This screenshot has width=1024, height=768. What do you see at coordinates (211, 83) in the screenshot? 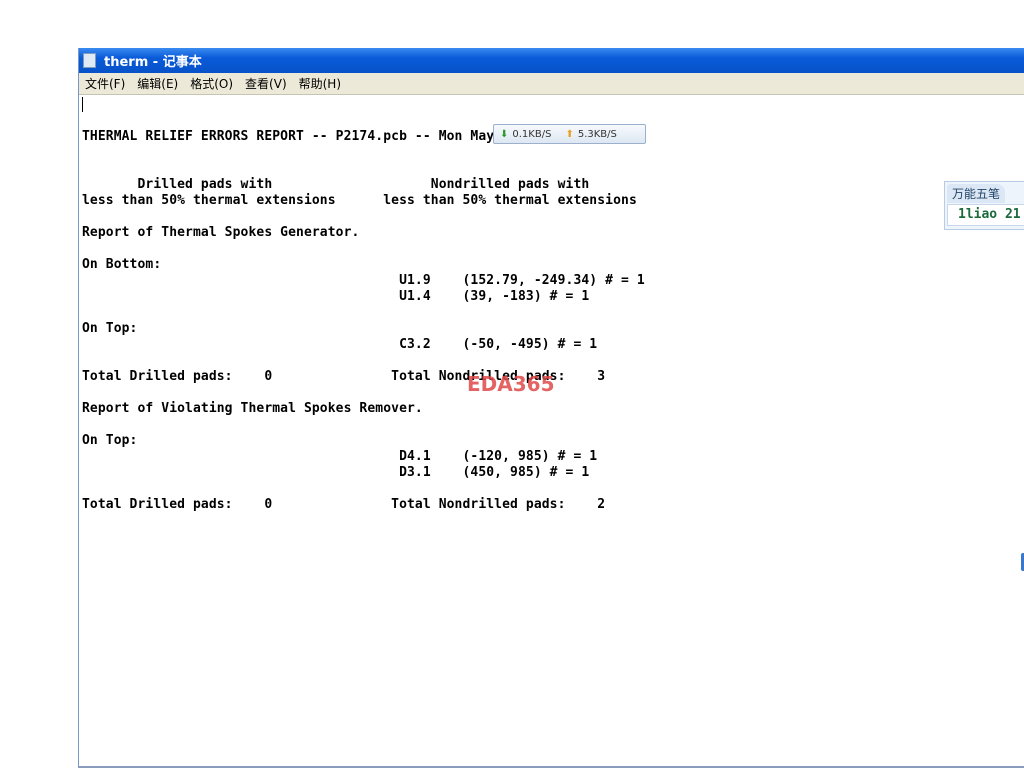
I see `menu-format: 格式(O)` at bounding box center [211, 83].